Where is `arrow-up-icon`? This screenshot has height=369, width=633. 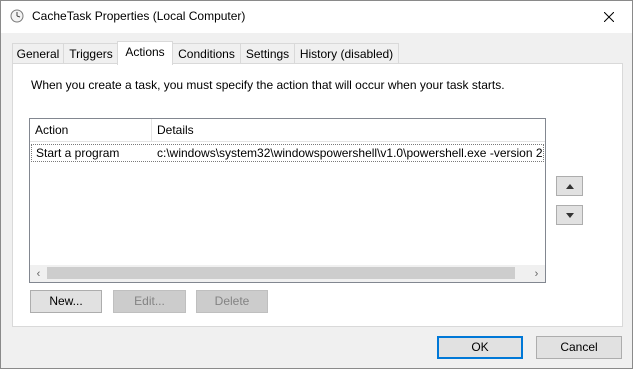
arrow-up-icon is located at coordinates (569, 186).